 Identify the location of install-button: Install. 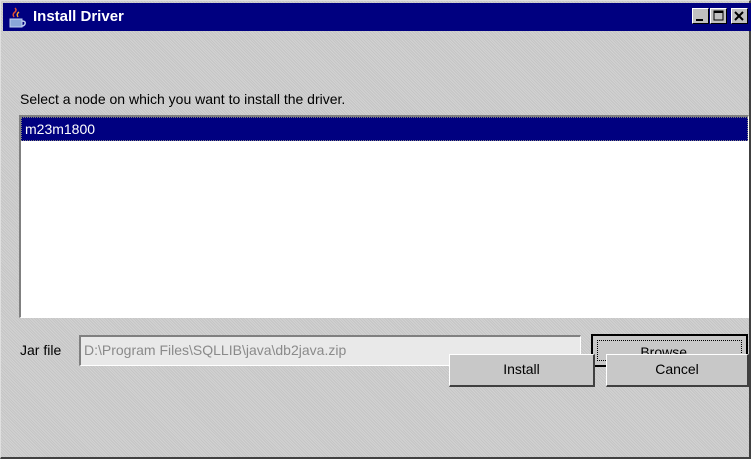
(522, 370).